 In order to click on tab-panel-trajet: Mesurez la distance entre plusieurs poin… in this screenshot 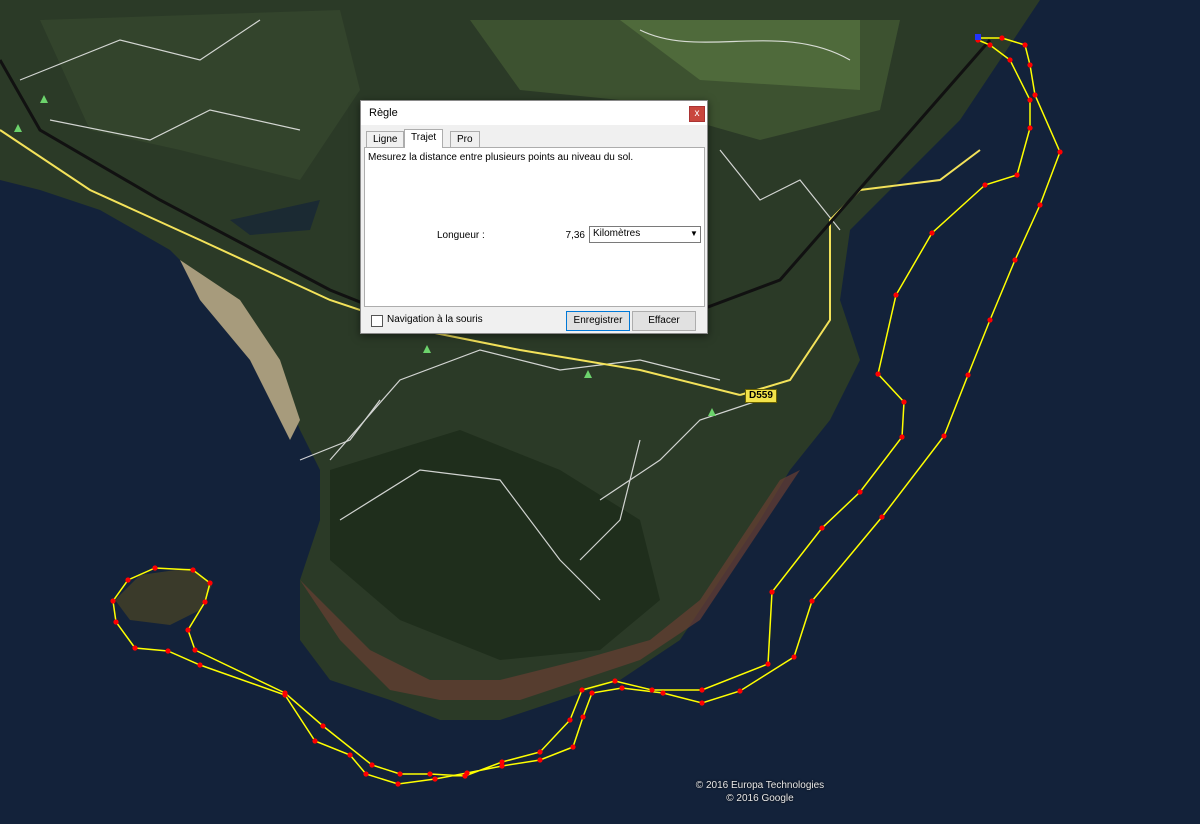, I will do `click(534, 227)`.